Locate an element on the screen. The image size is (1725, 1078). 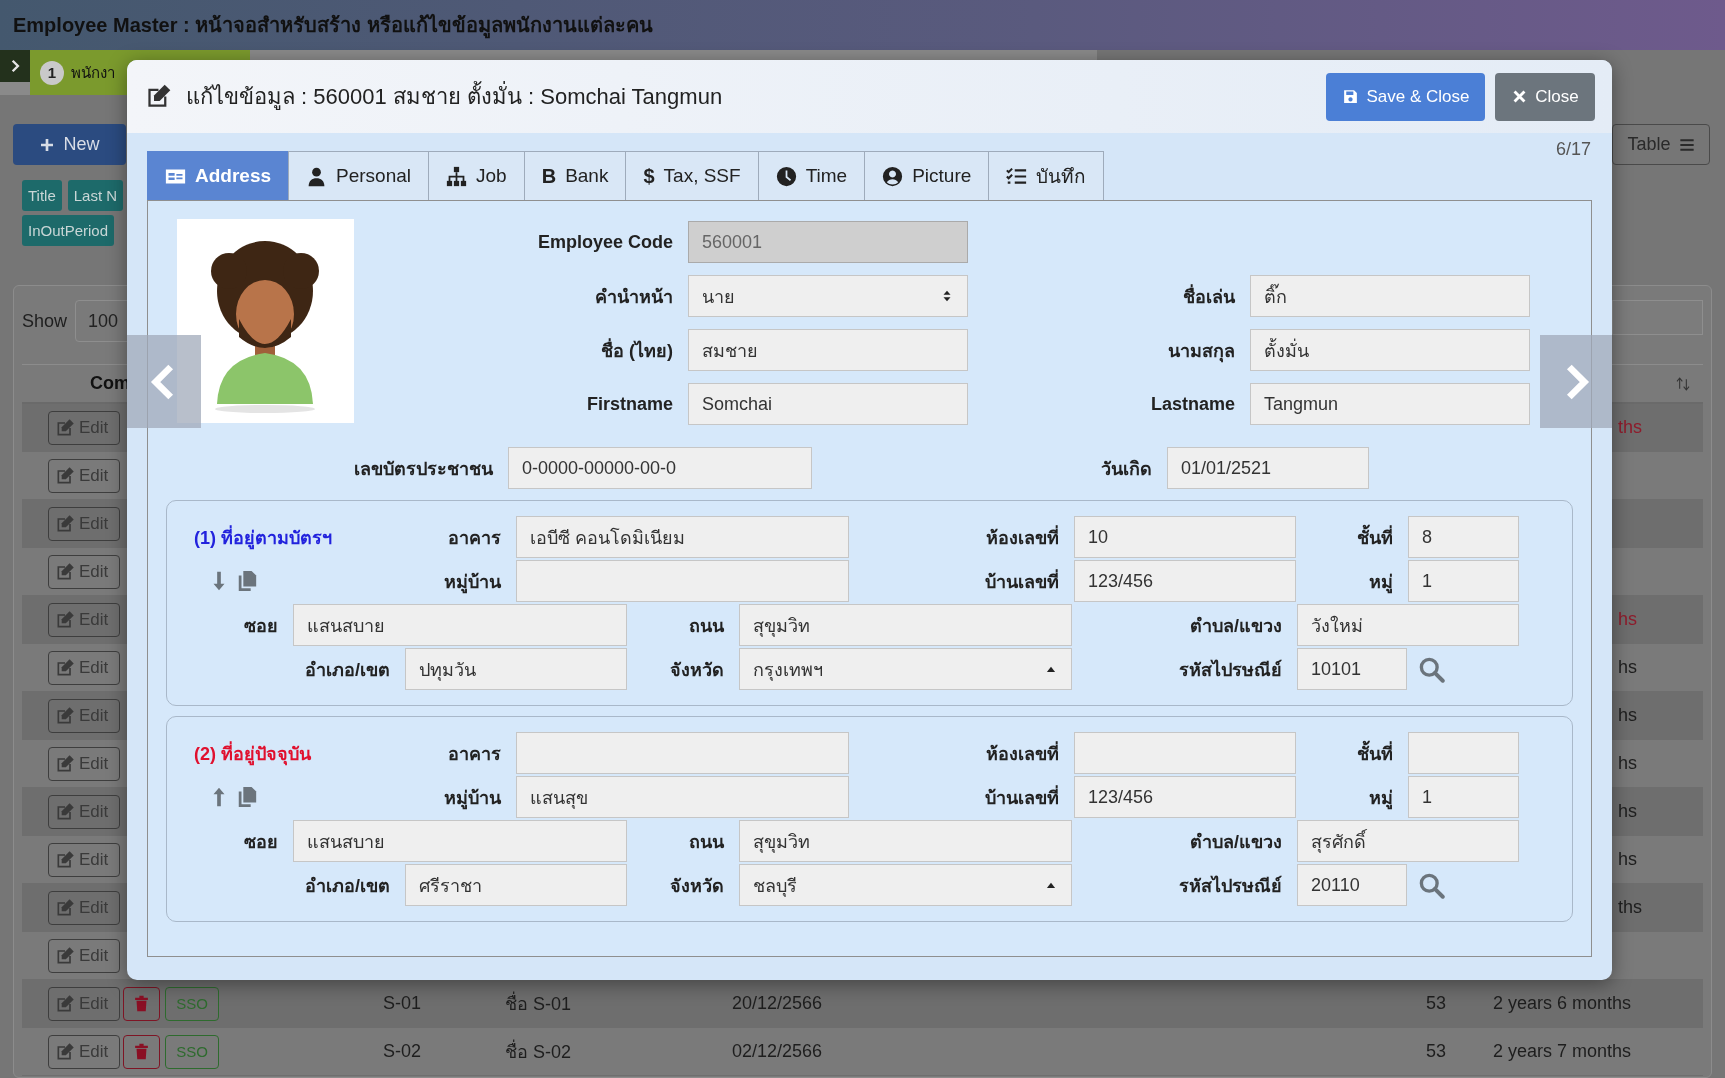
table-cell: 2 years 6 months is located at coordinates (1562, 1003).